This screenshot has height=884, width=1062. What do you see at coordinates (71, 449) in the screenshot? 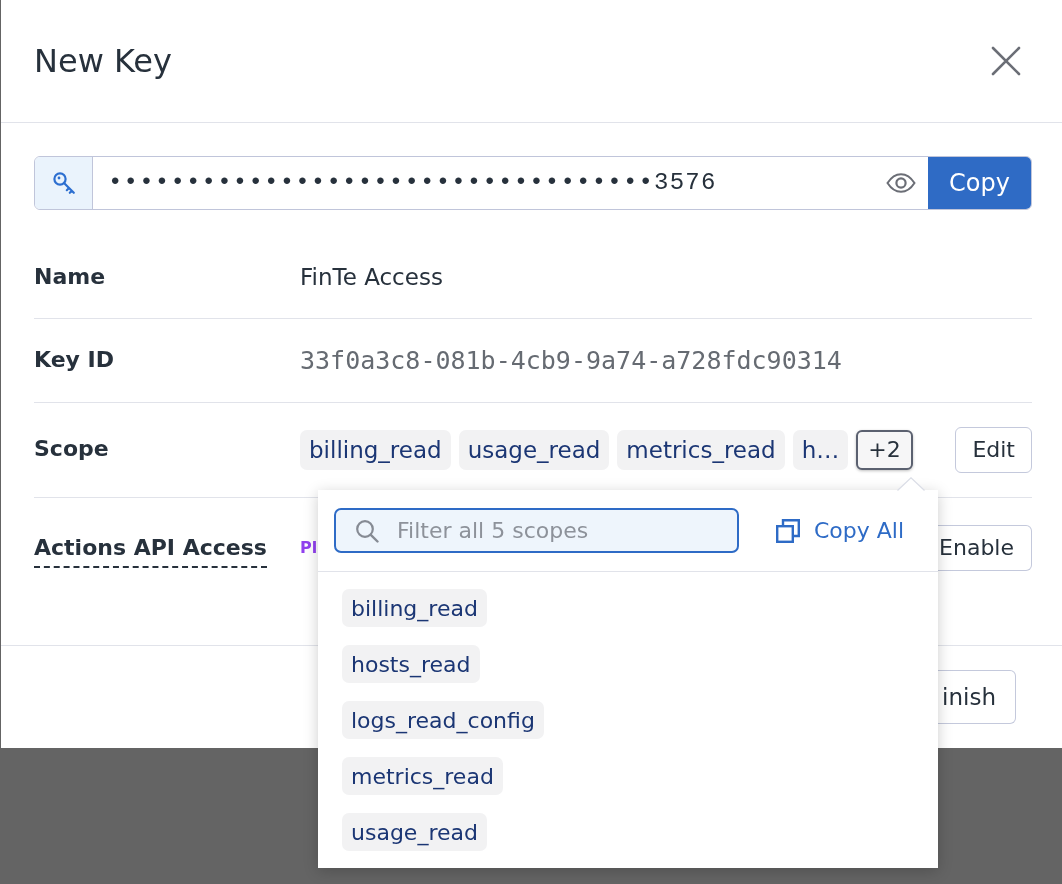
I see `field-label: Scope` at bounding box center [71, 449].